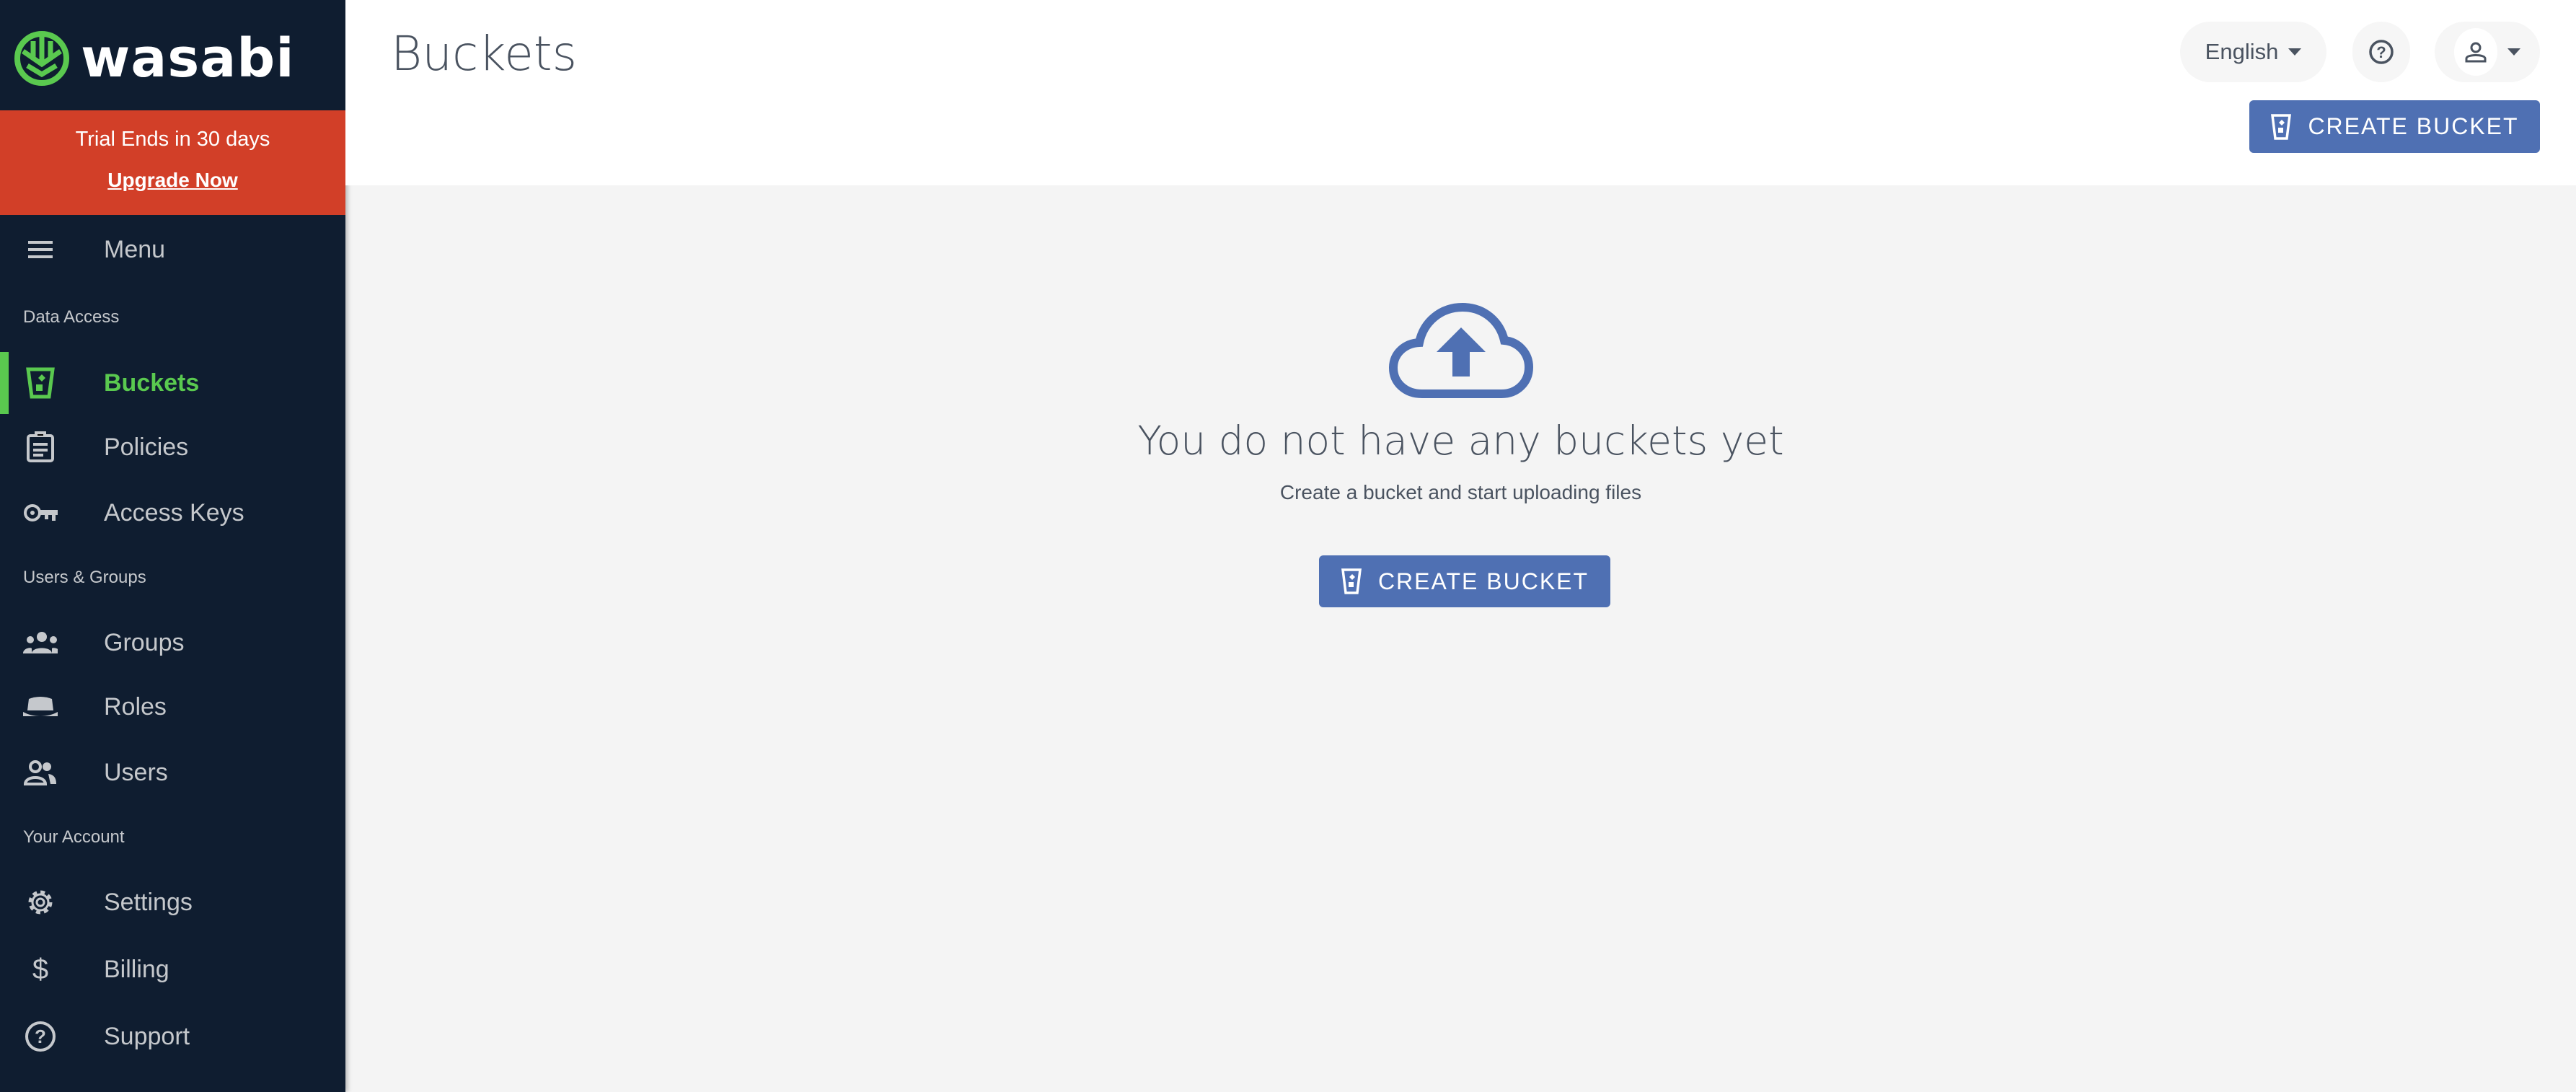 This screenshot has height=1092, width=2576. I want to click on sidebar-item-roles: Roles, so click(172, 707).